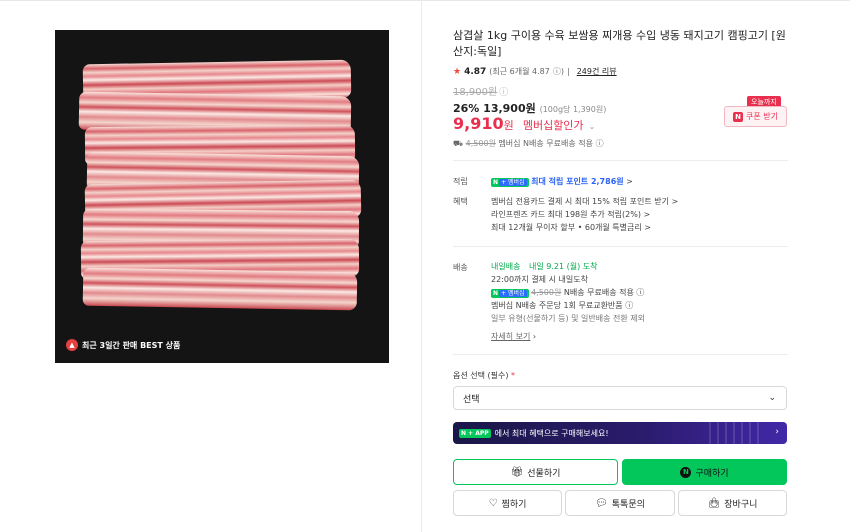 The image size is (850, 532). I want to click on gift-icon: 🎁︎, so click(517, 472).